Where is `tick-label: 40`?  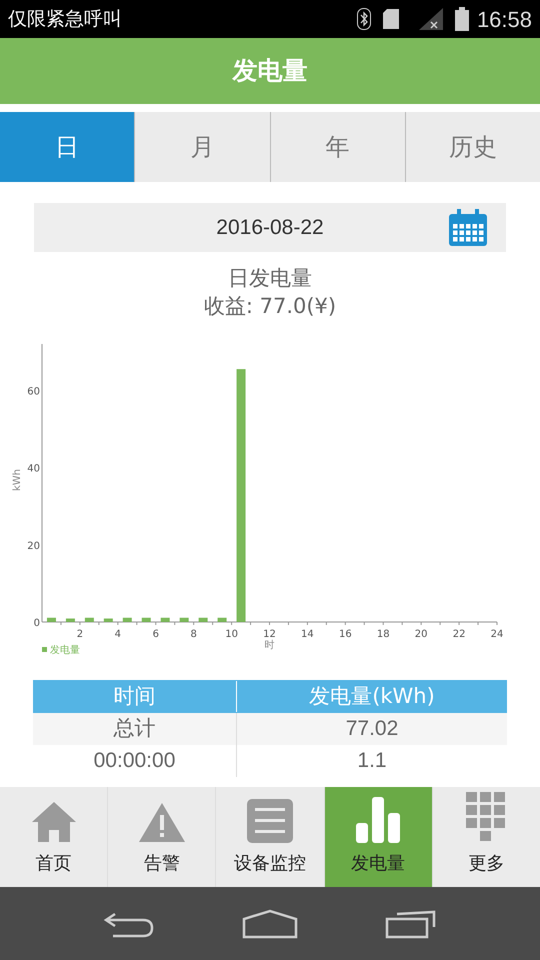
tick-label: 40 is located at coordinates (33, 469).